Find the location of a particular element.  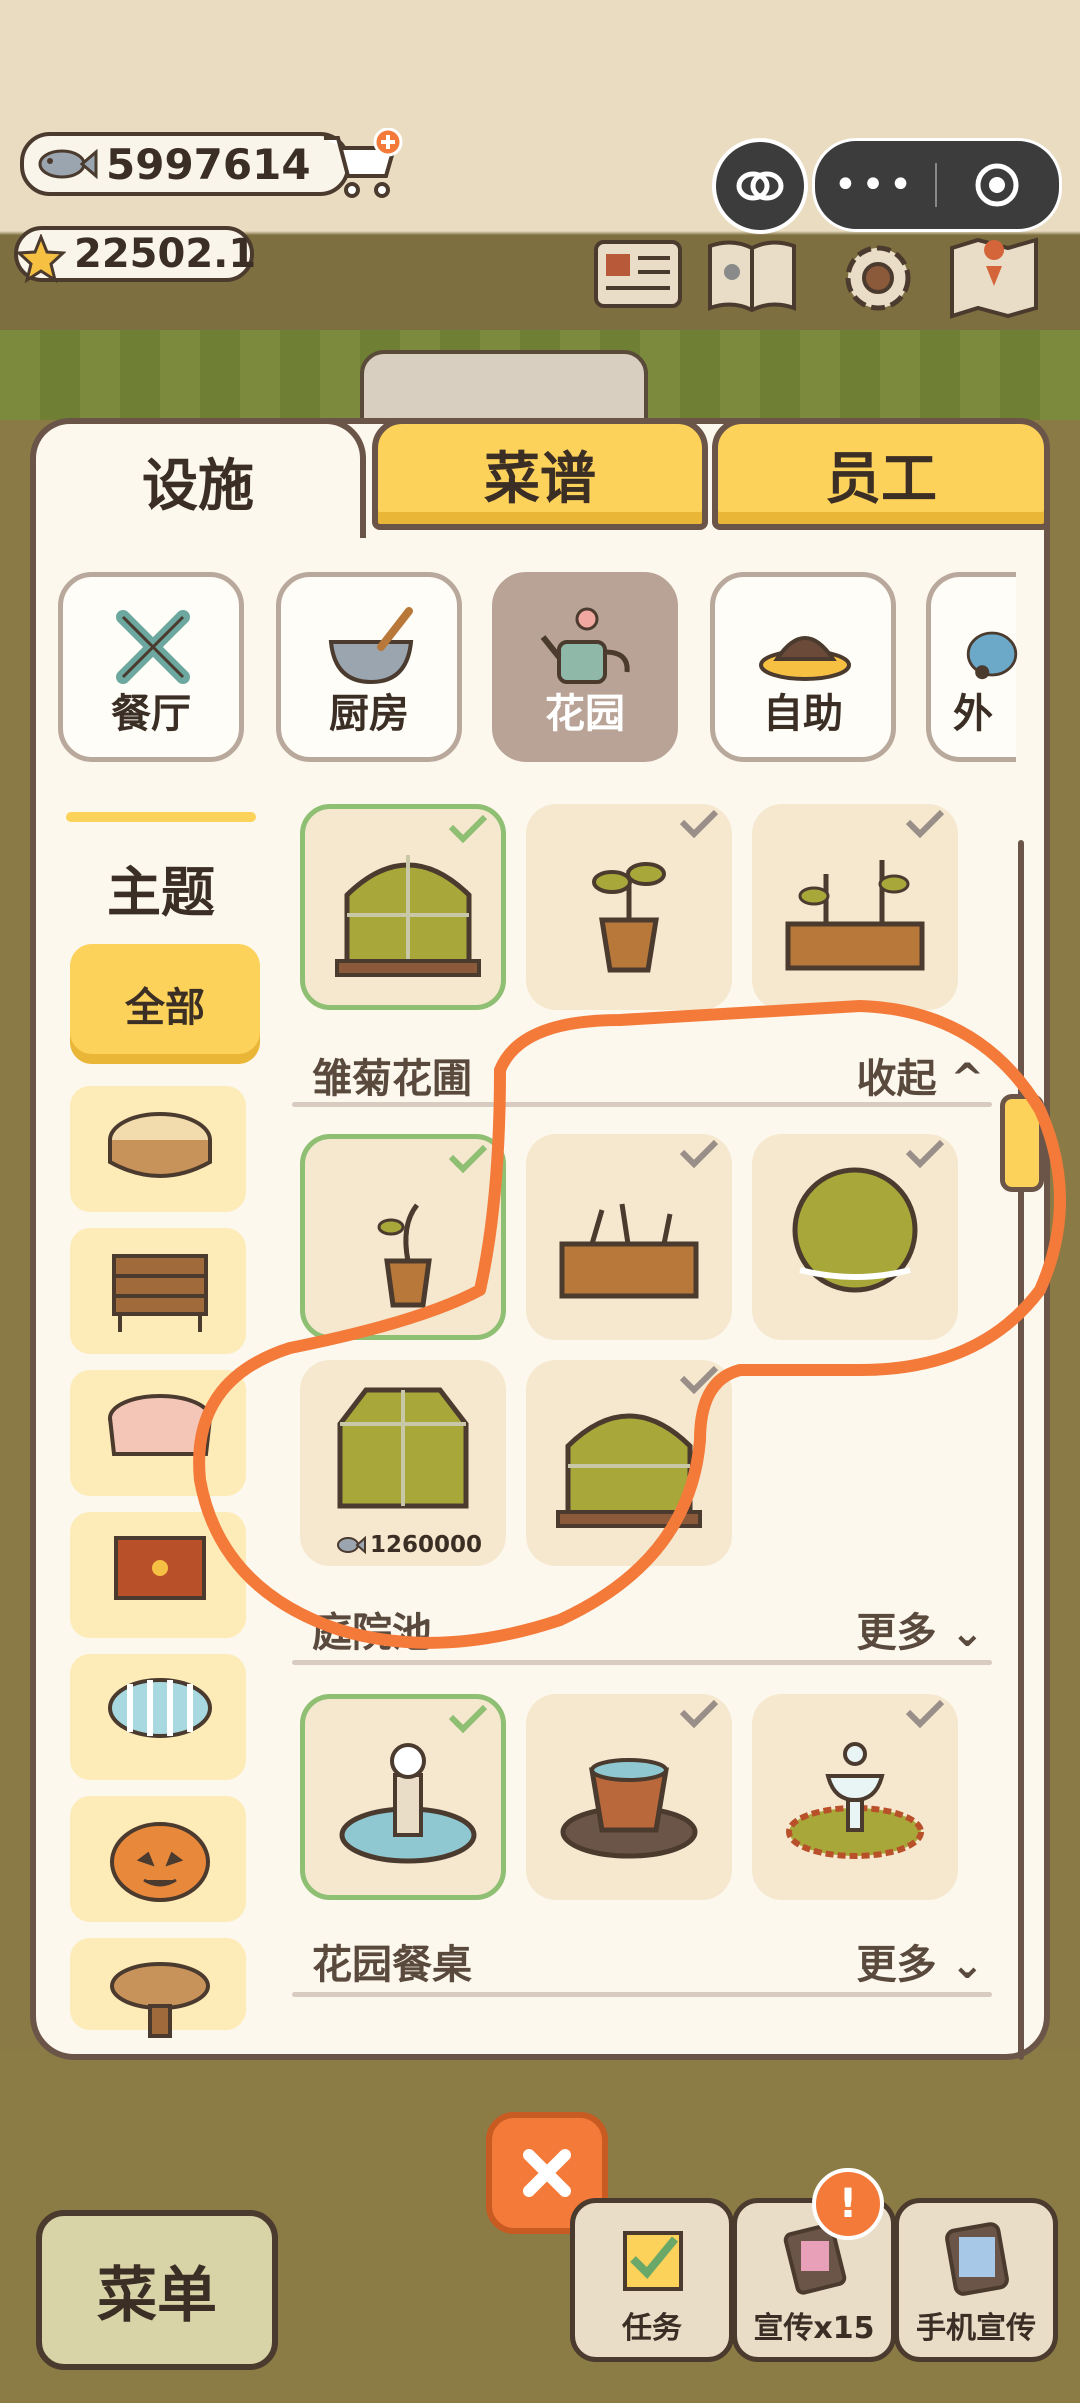

checkered-table-icon is located at coordinates (160, 1425).